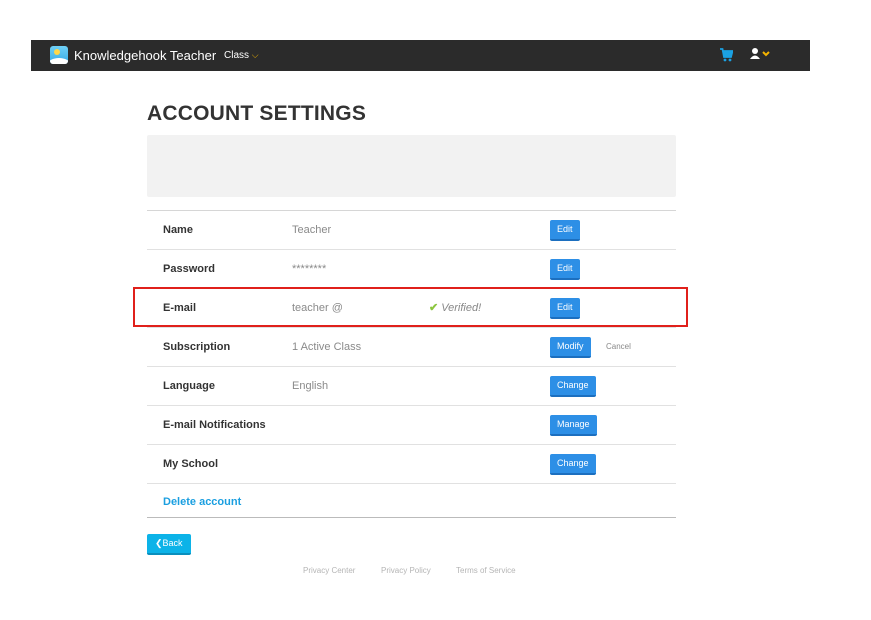  I want to click on cart-icon, so click(726, 55).